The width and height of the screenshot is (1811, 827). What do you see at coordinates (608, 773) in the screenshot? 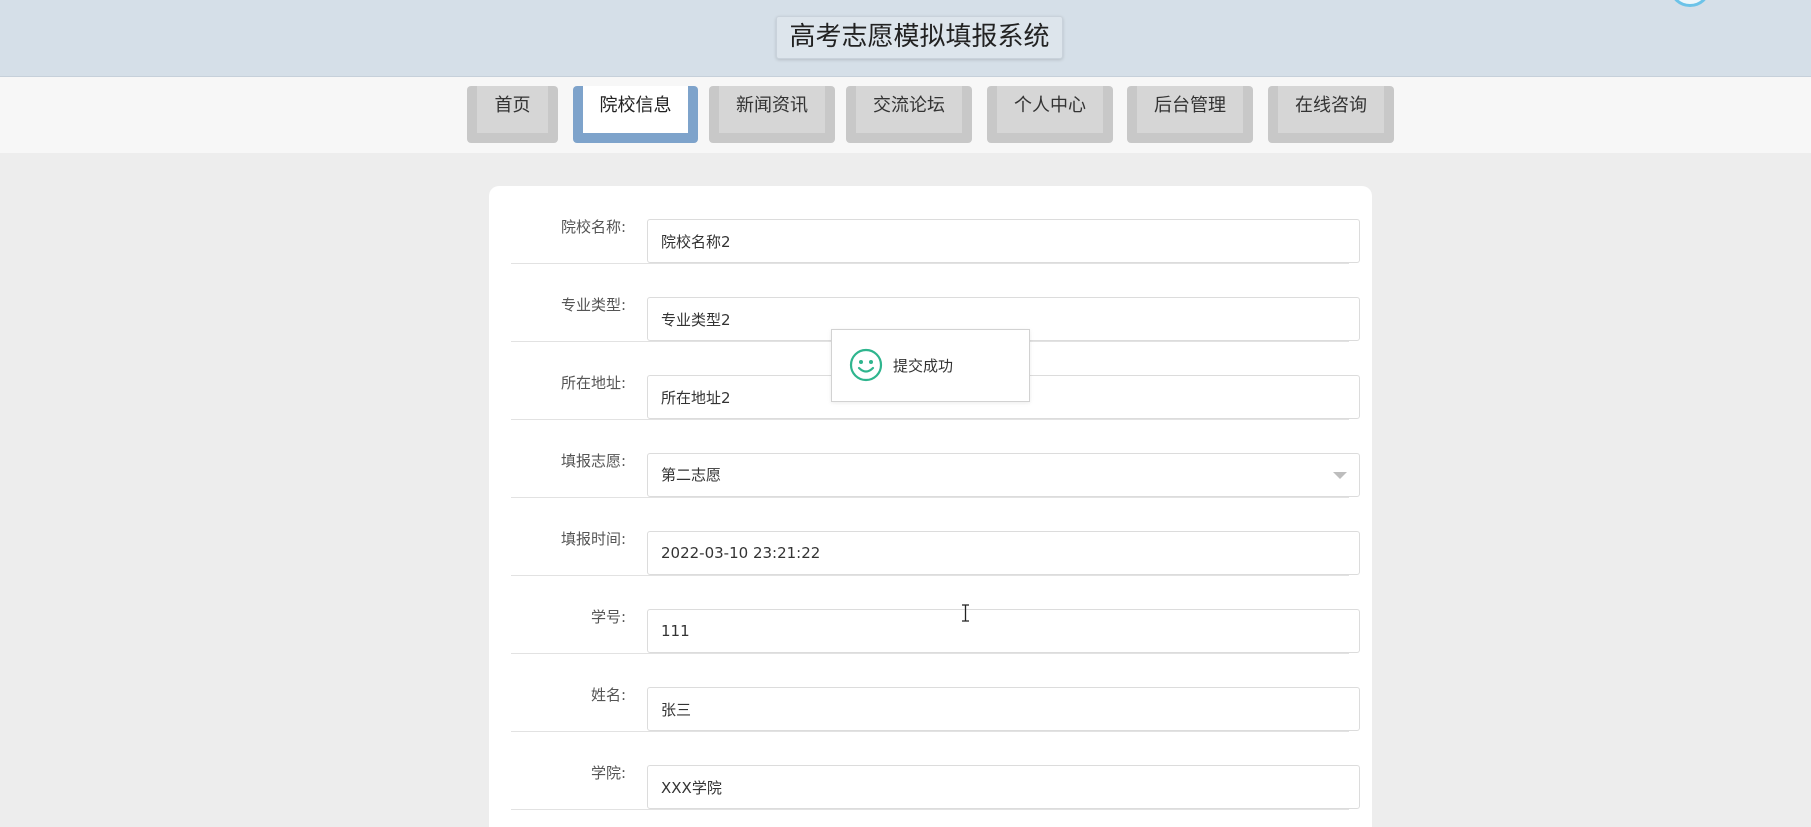
I see `field-label: 学院:` at bounding box center [608, 773].